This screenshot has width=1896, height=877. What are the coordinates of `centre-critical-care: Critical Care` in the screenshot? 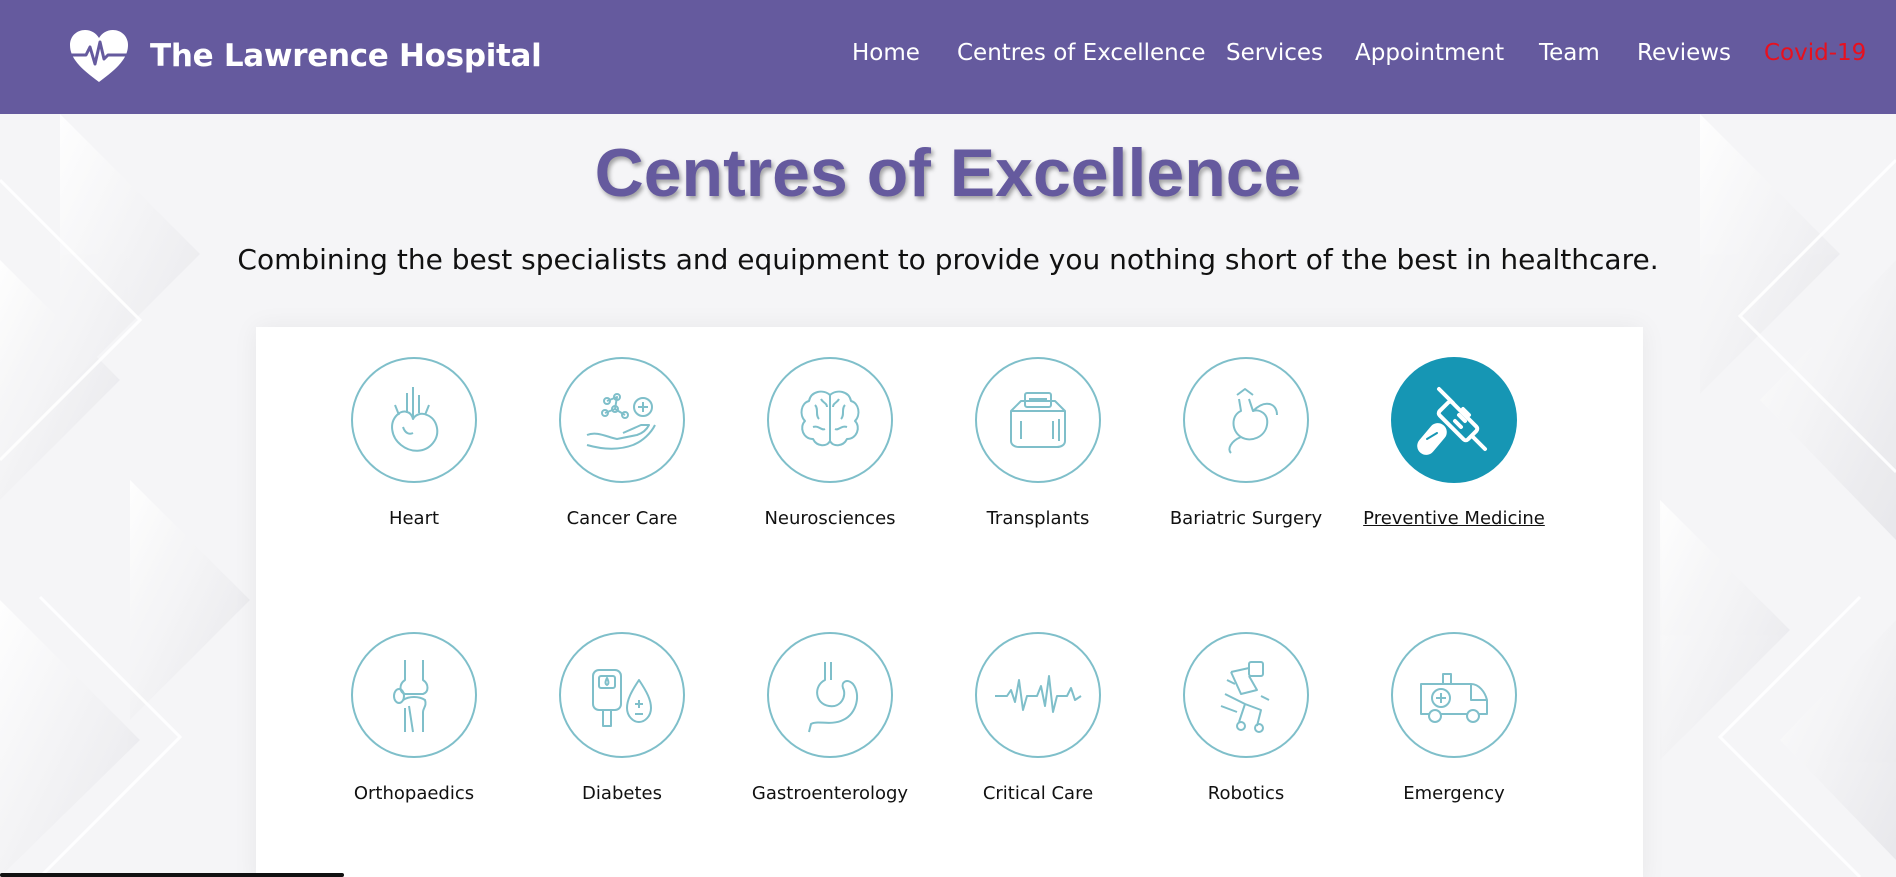 It's located at (1038, 718).